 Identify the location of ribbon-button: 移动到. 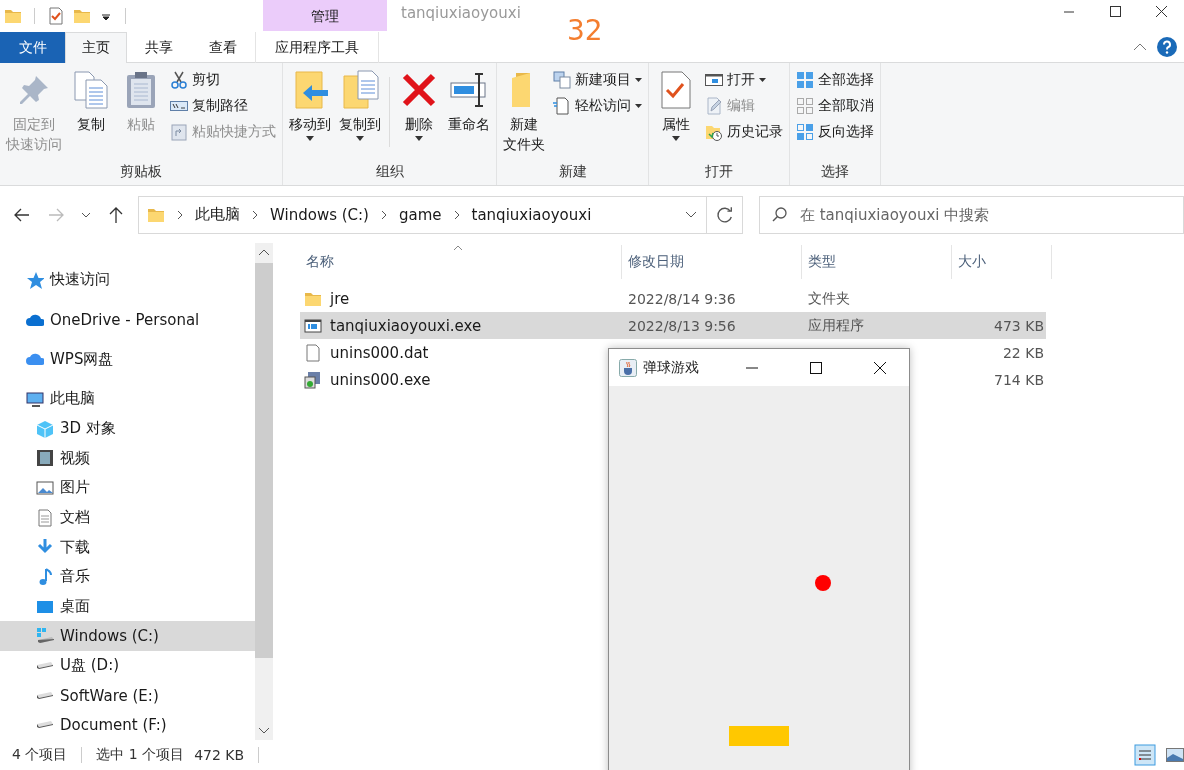
(310, 105).